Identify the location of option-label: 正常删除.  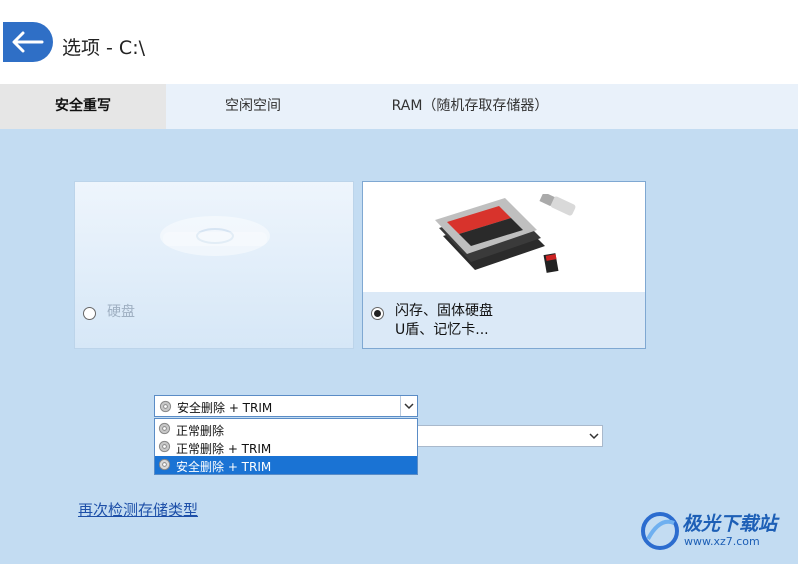
(200, 431).